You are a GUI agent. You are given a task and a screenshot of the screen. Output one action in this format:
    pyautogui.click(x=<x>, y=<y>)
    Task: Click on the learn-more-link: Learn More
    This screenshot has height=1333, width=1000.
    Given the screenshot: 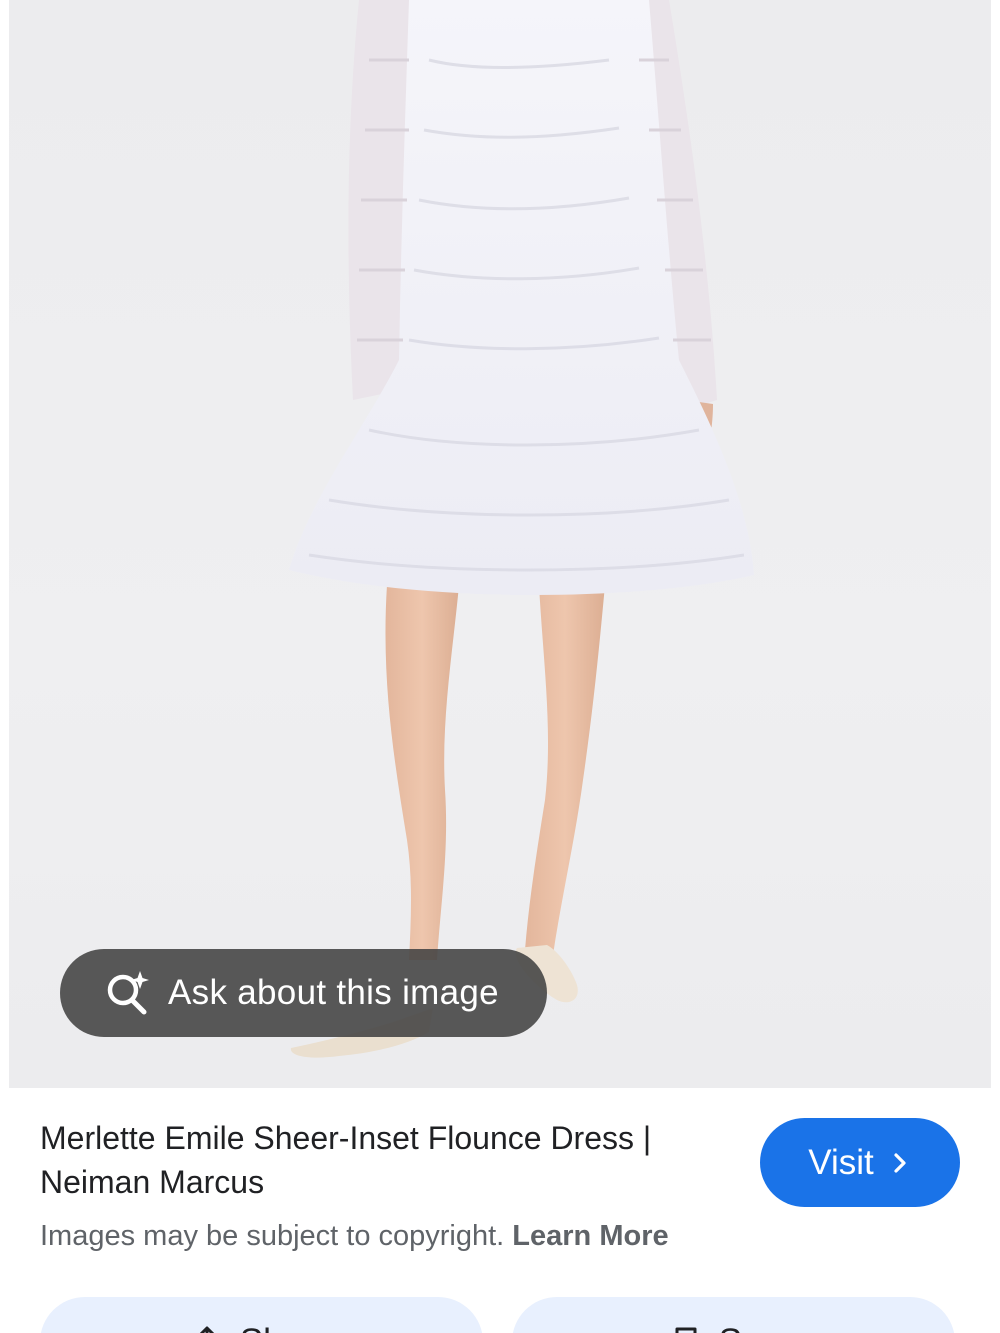 What is the action you would take?
    pyautogui.click(x=590, y=1236)
    